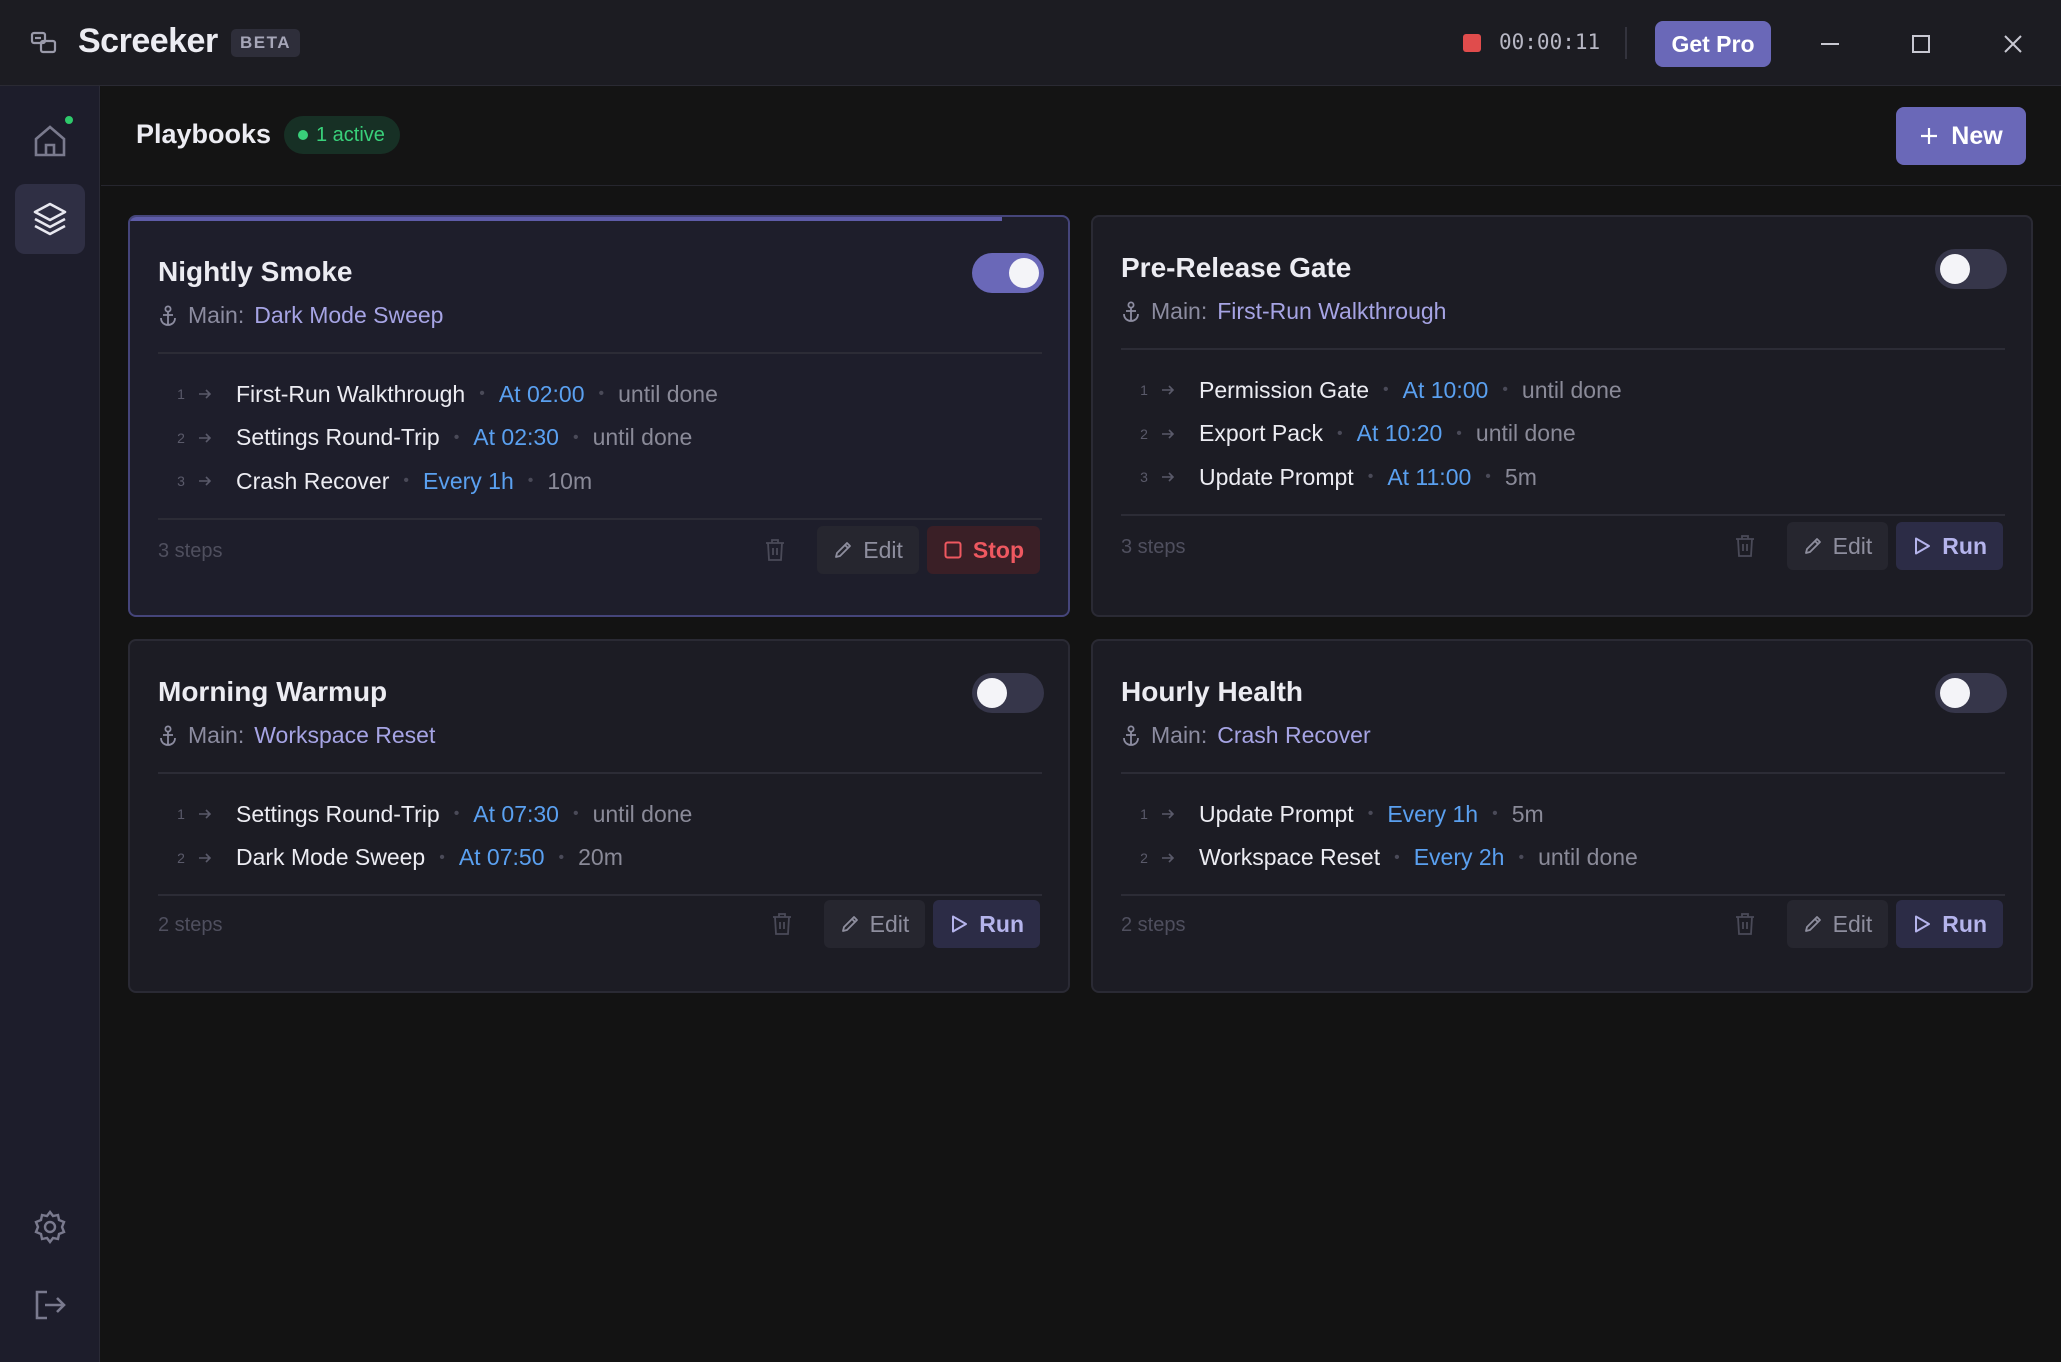 This screenshot has width=2061, height=1362. Describe the element at coordinates (181, 857) in the screenshot. I see `step-number: 2` at that location.